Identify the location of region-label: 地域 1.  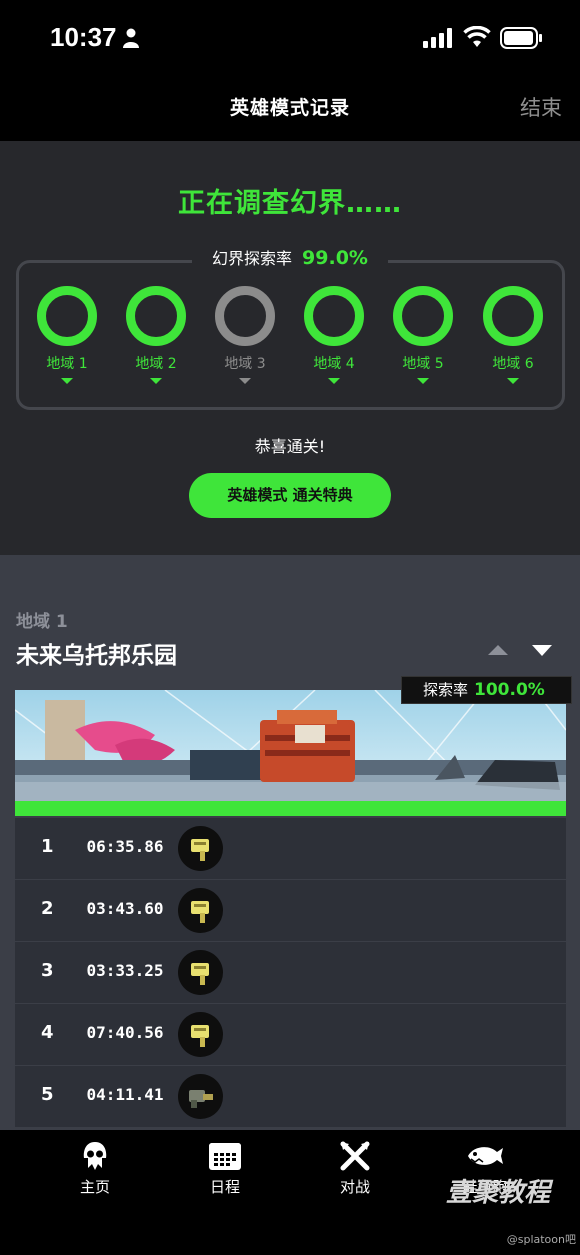
(67, 364).